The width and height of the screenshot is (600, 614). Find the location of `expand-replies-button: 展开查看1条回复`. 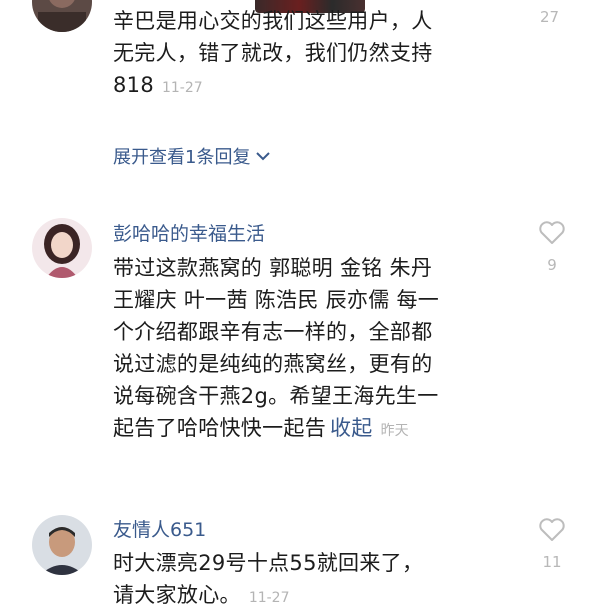

expand-replies-button: 展开查看1条回复 is located at coordinates (192, 156).